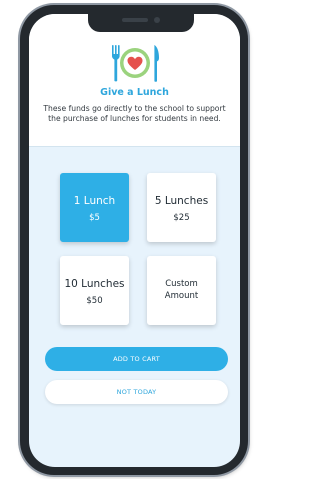 This screenshot has width=320, height=479. I want to click on option-label: 10 Lunches, so click(94, 284).